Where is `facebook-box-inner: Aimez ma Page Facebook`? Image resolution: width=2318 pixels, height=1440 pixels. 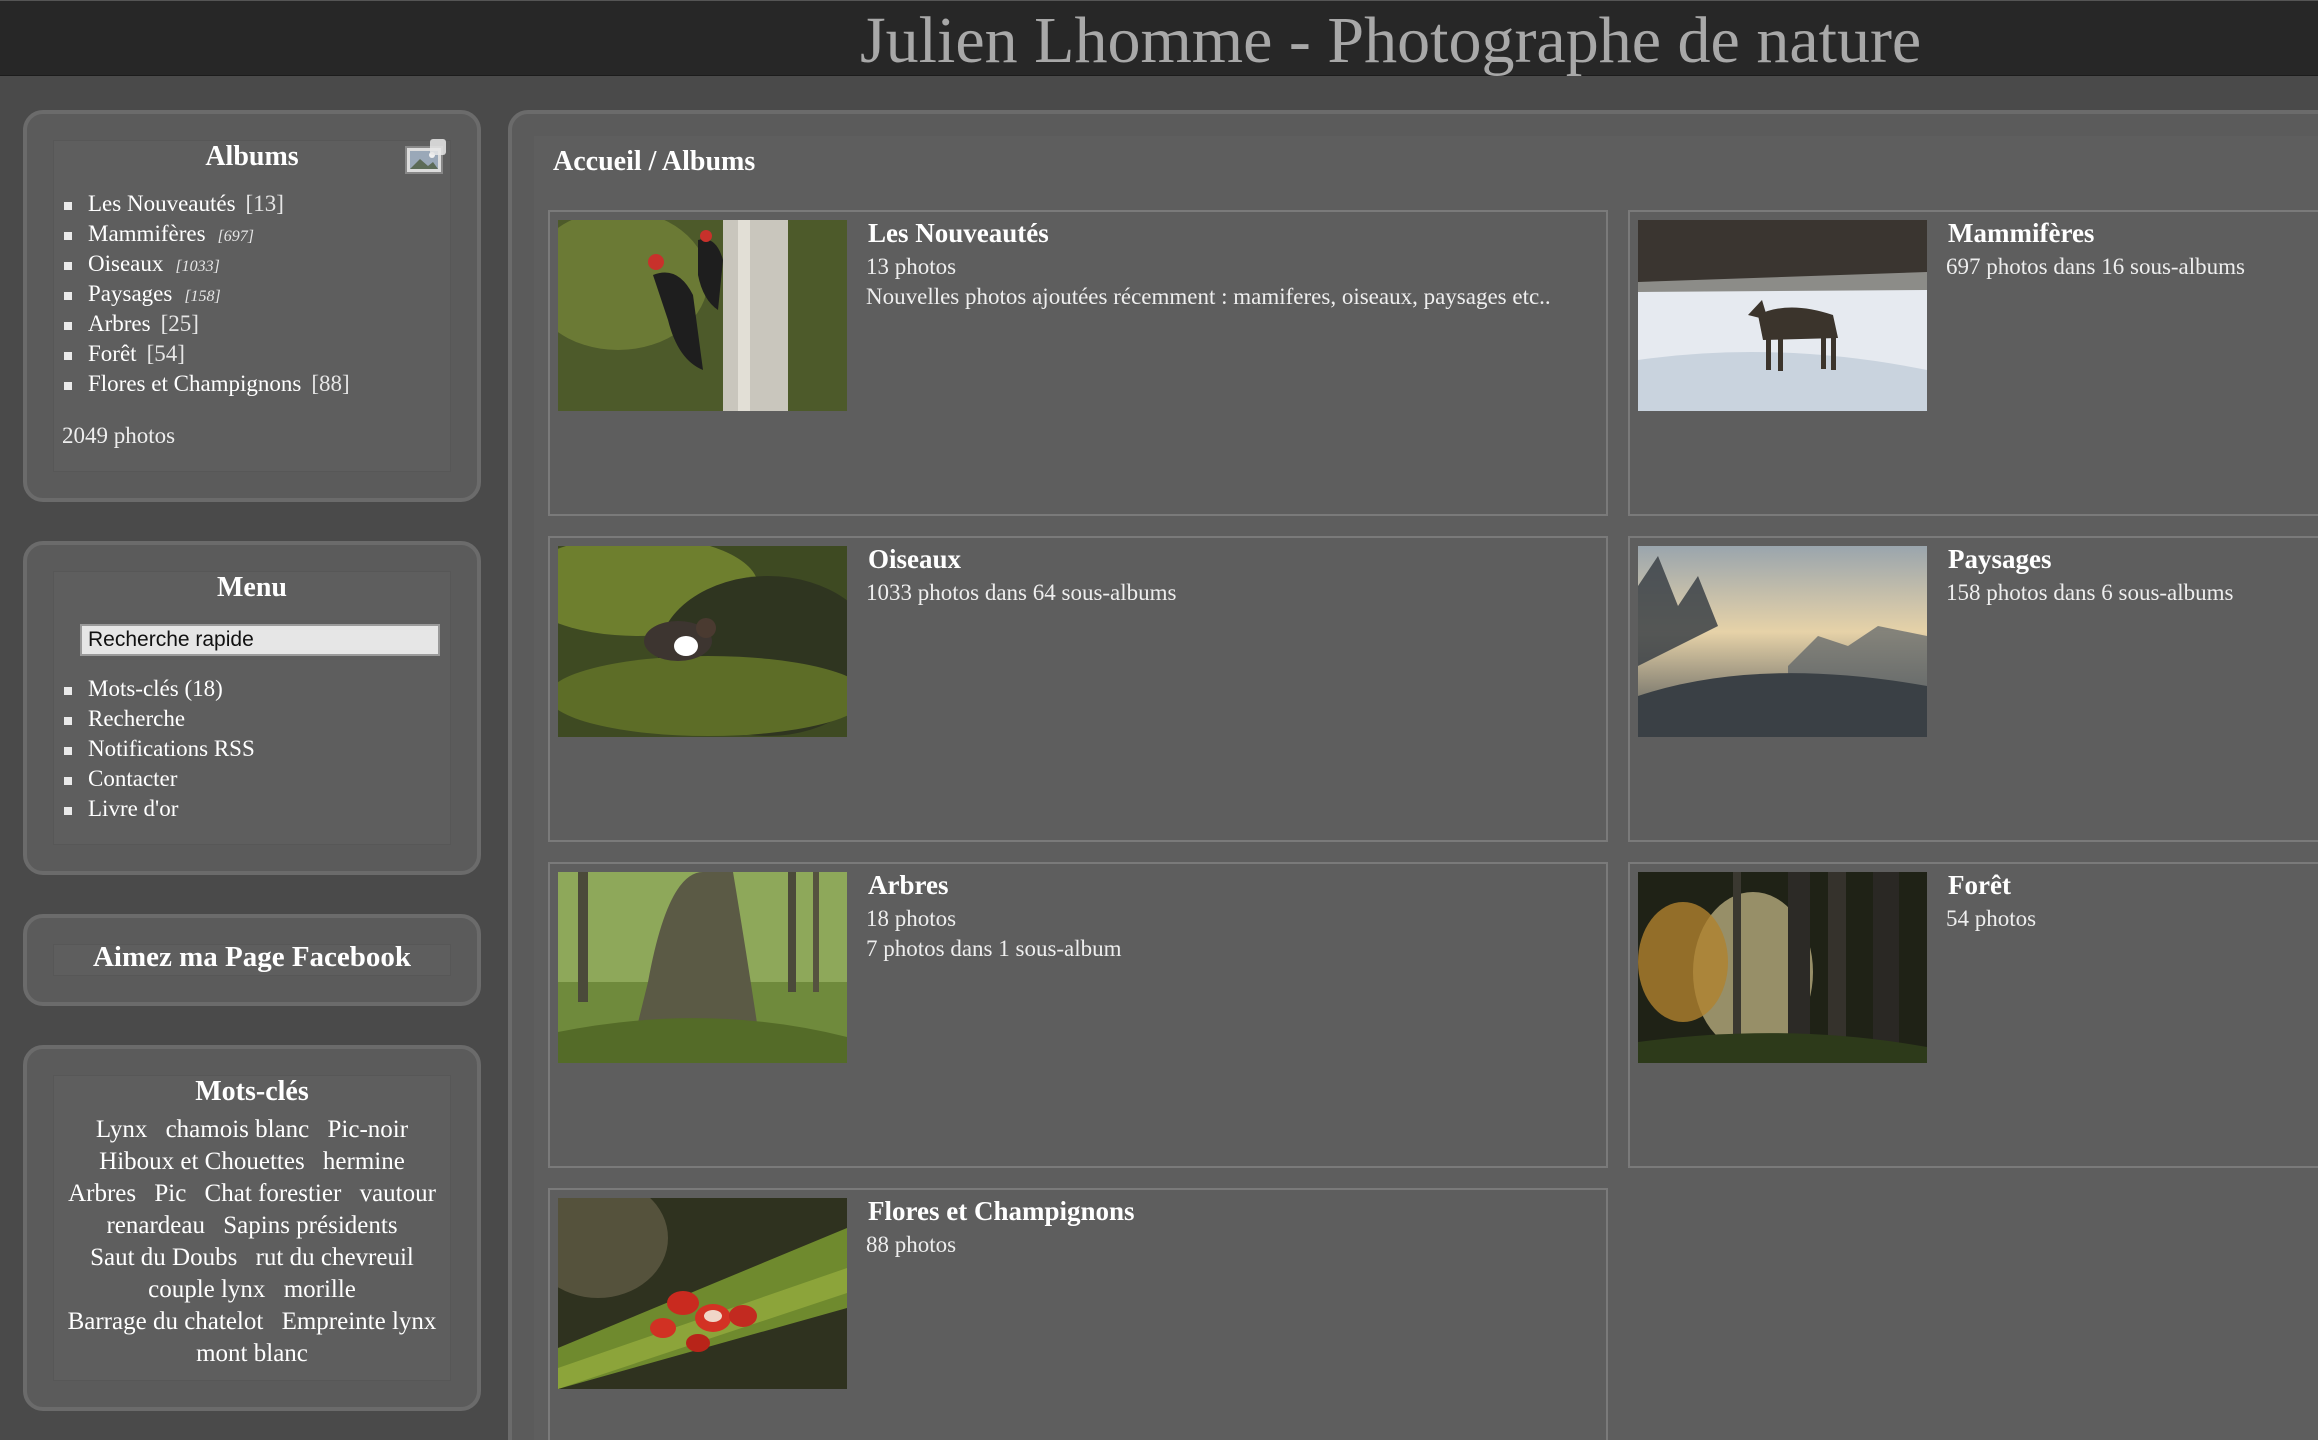
facebook-box-inner: Aimez ma Page Facebook is located at coordinates (252, 958).